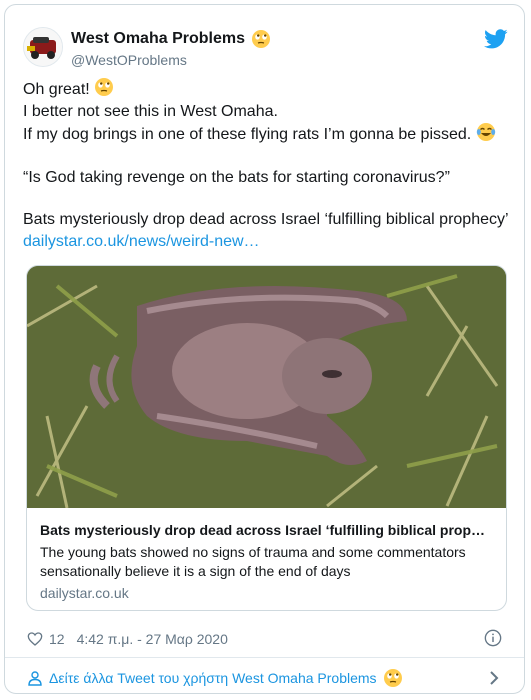  I want to click on avatar-image, so click(43, 47).